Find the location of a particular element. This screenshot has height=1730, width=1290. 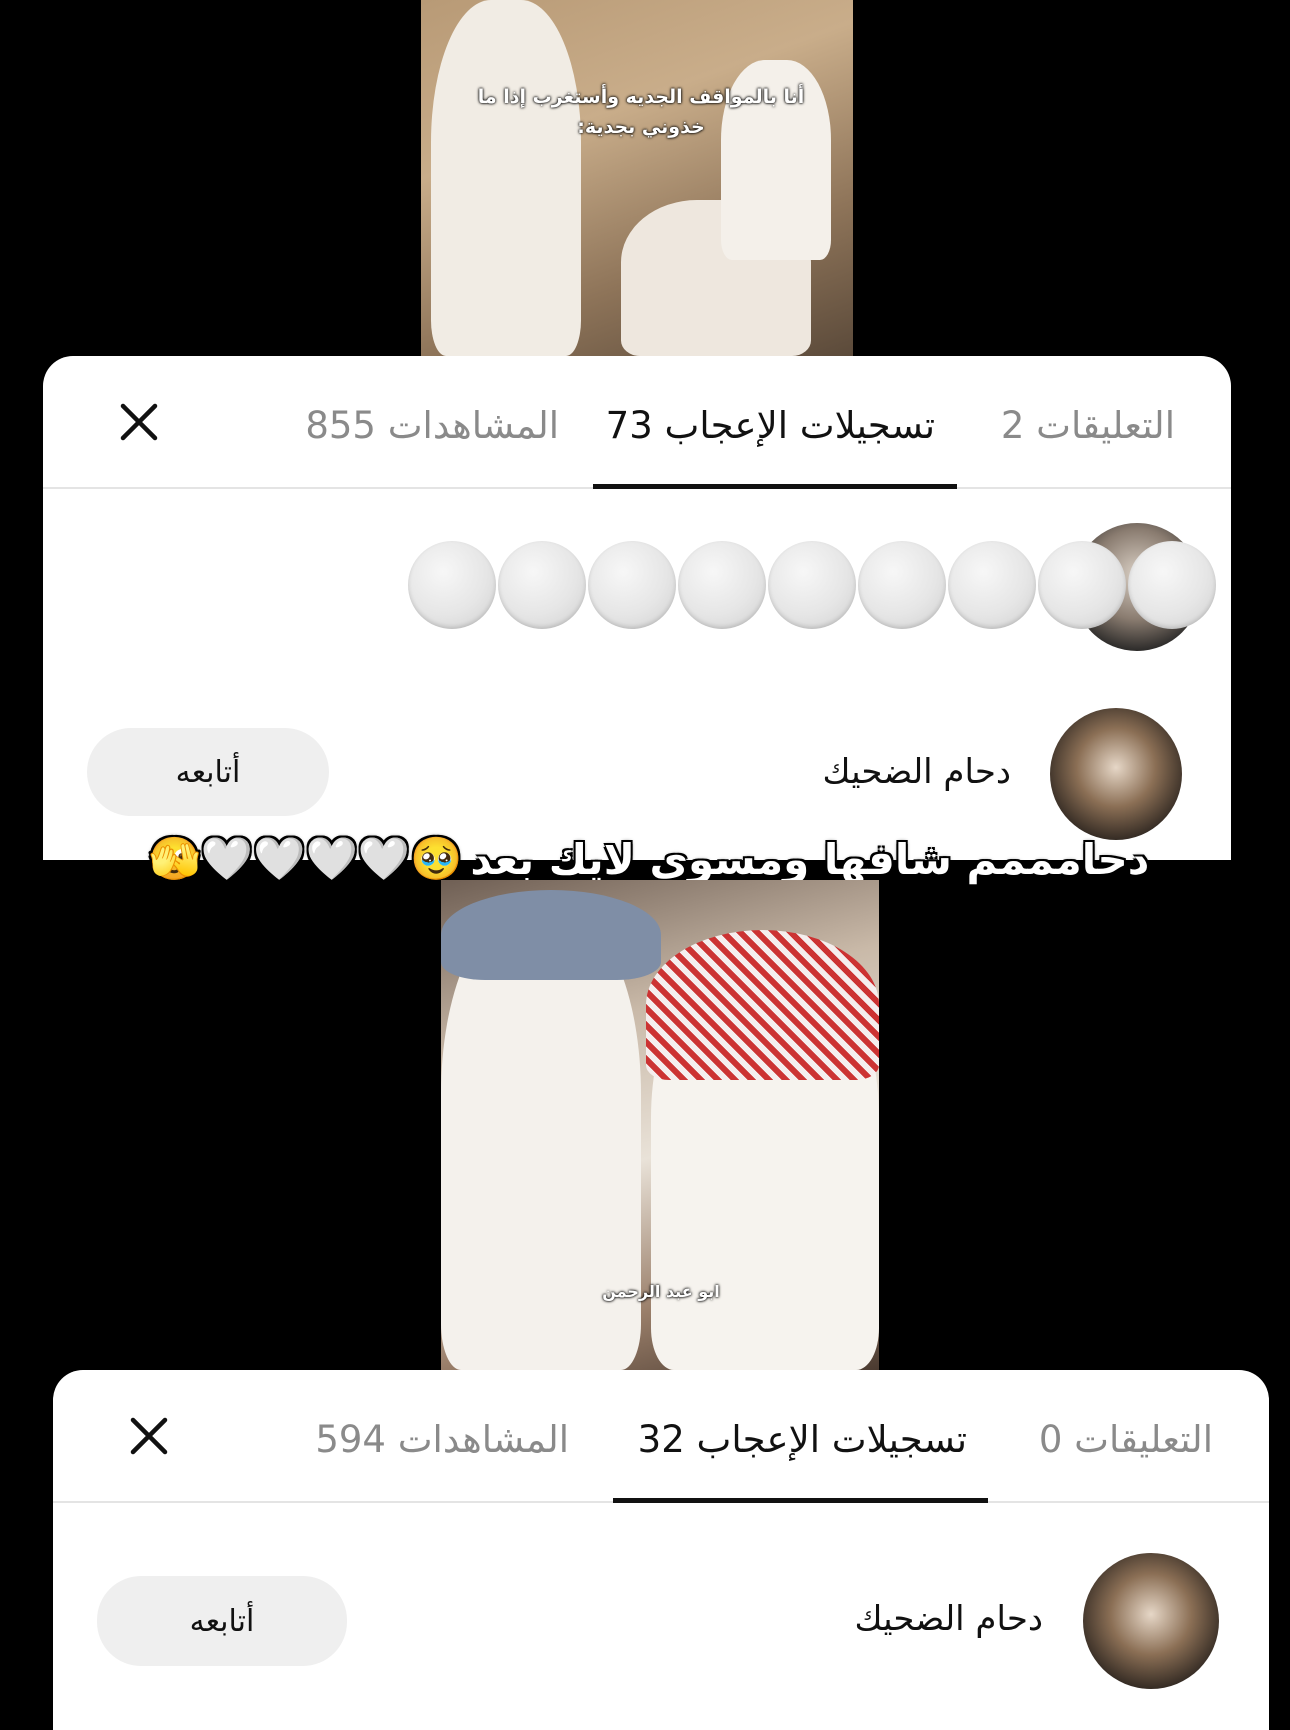

cap is located at coordinates (551, 935).